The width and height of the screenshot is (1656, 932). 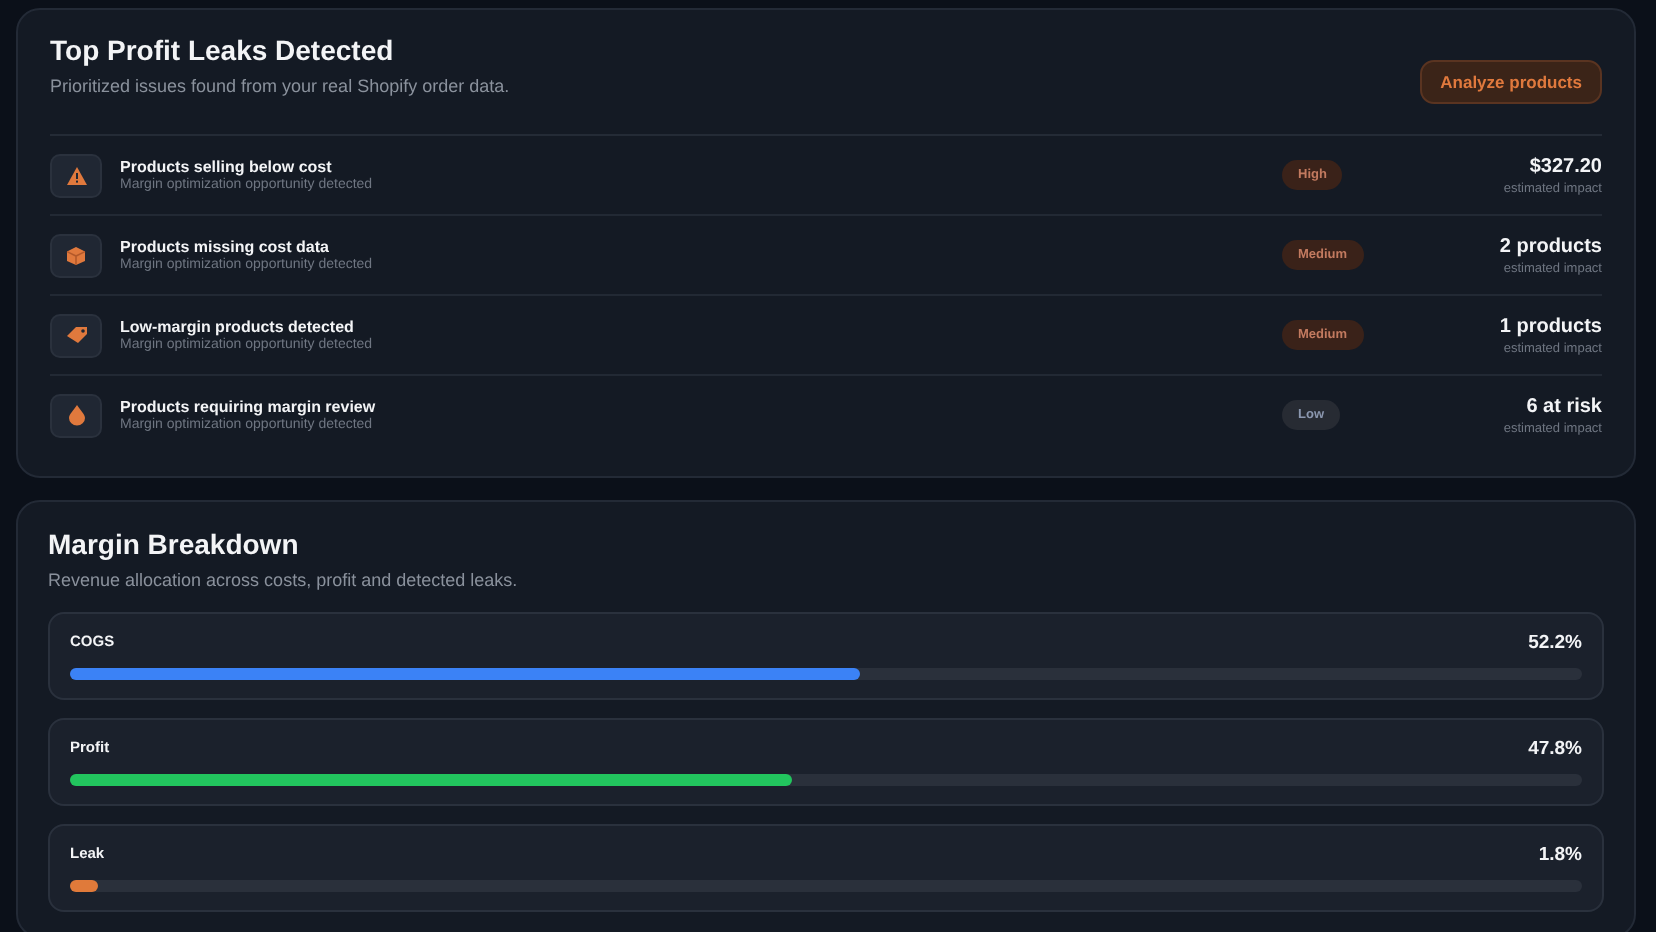 What do you see at coordinates (249, 407) in the screenshot?
I see `leak-title: Products requiring margin review` at bounding box center [249, 407].